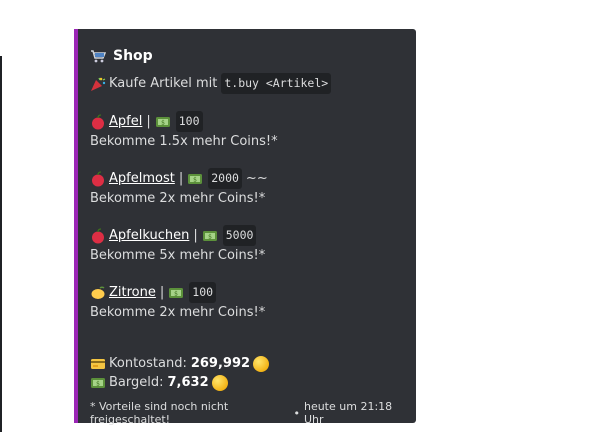 This screenshot has width=604, height=432. I want to click on item-name-link: Apfelkuchen, so click(149, 235).